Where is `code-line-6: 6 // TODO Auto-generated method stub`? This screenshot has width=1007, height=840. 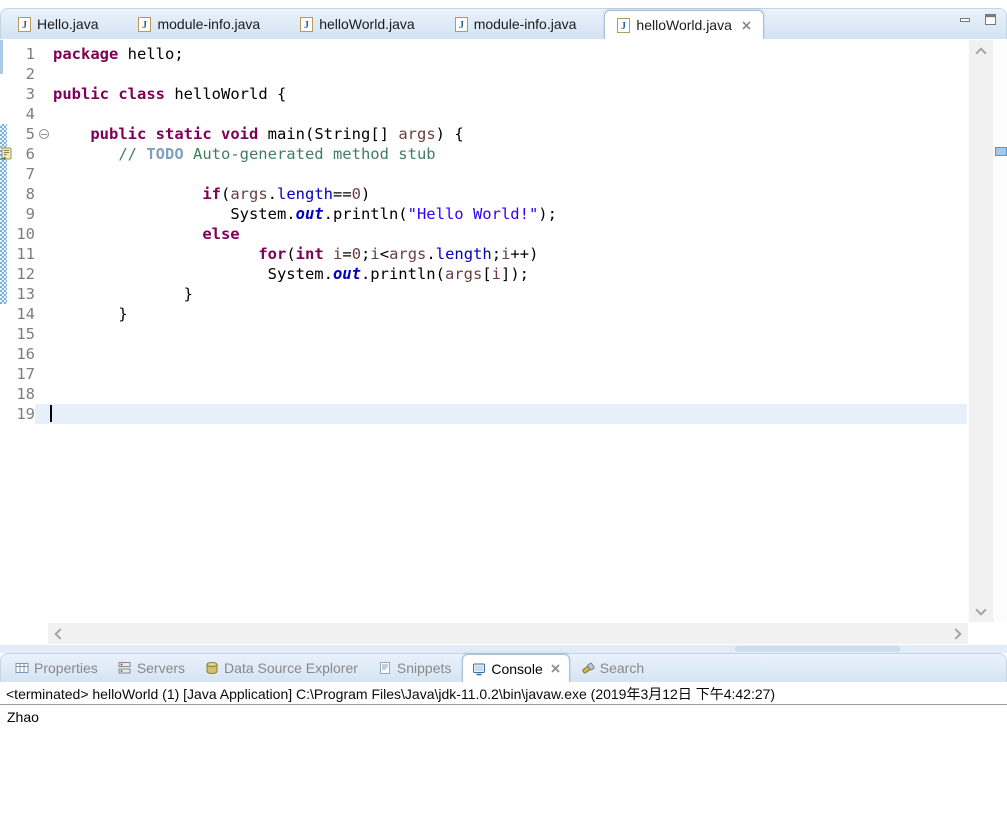 code-line-6: 6 // TODO Auto-generated method stub is located at coordinates (483, 154).